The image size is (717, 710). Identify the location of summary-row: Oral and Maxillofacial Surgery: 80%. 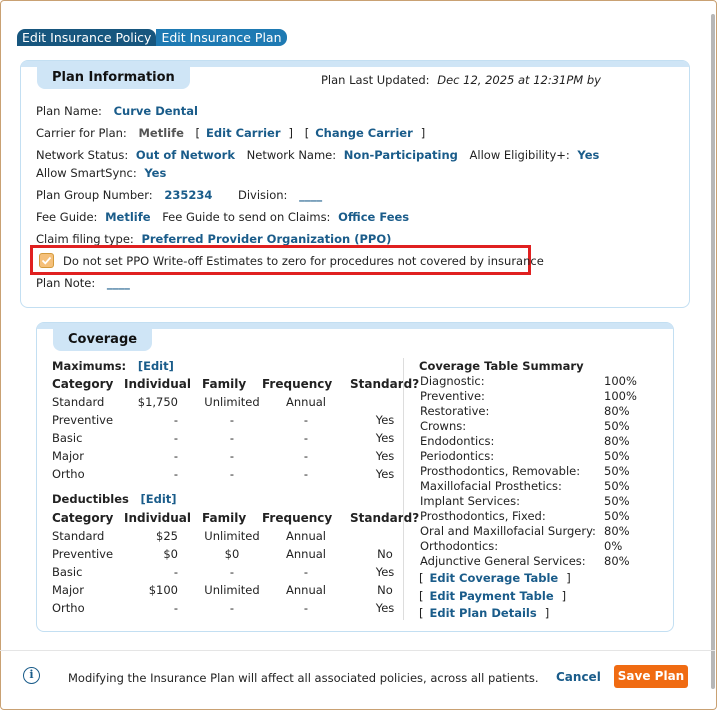
(530, 531).